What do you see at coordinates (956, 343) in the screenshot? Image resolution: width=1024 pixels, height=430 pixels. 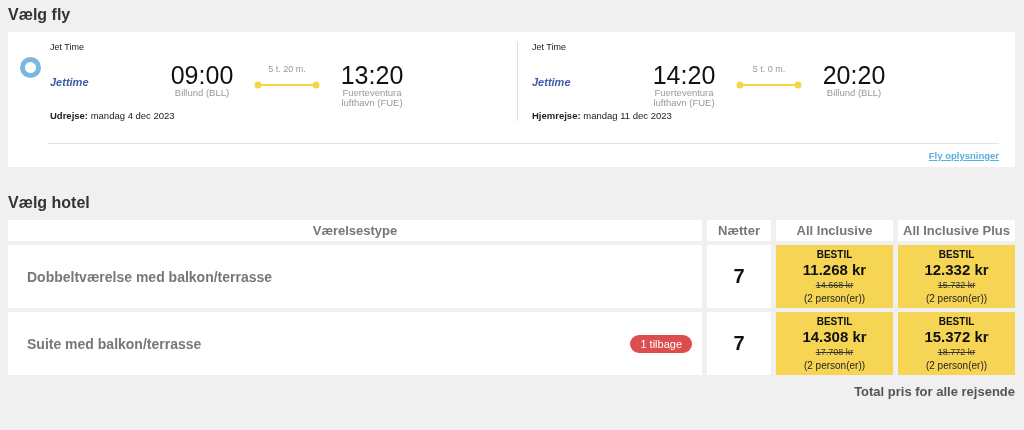 I see `price-offer-button: BESTIL 15.372 kr 18.772 kr (2 person(er))` at bounding box center [956, 343].